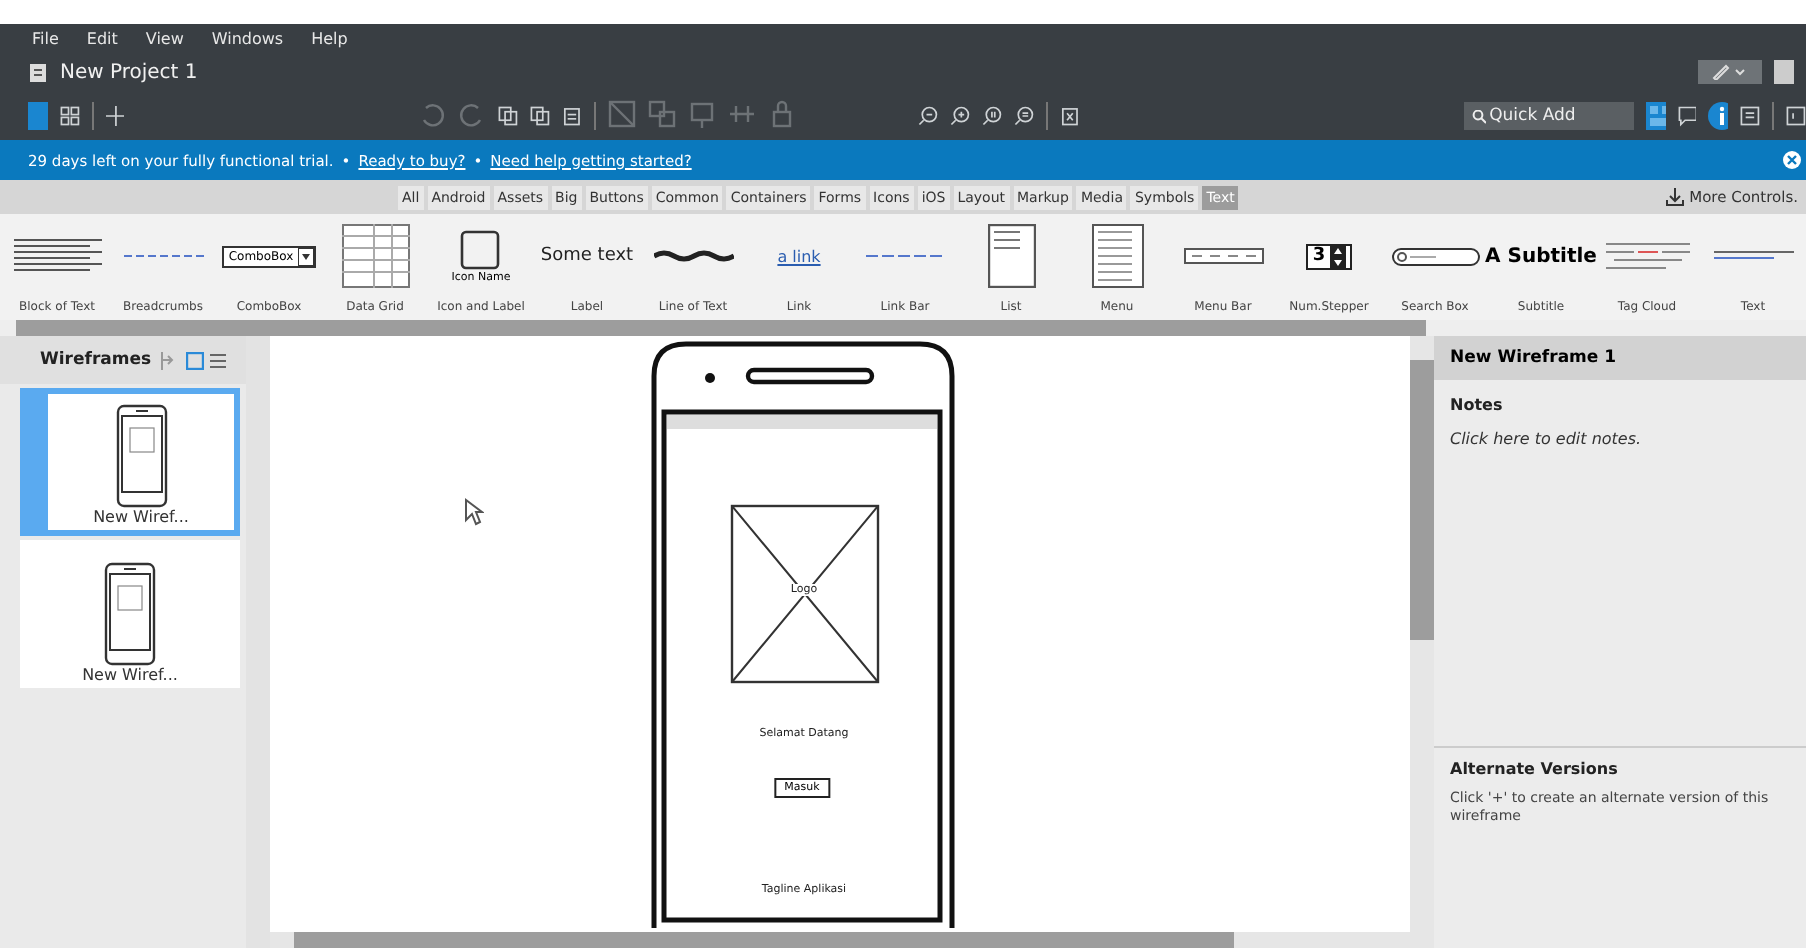 Image resolution: width=1806 pixels, height=948 pixels. What do you see at coordinates (661, 113) in the screenshot?
I see `ungroup-icon` at bounding box center [661, 113].